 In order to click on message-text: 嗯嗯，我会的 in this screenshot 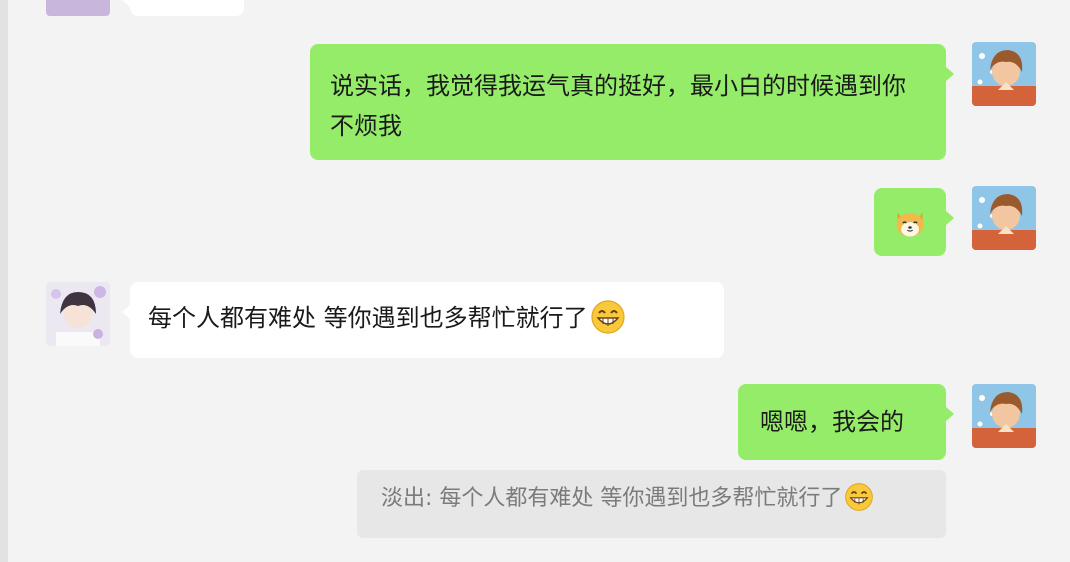, I will do `click(832, 422)`.